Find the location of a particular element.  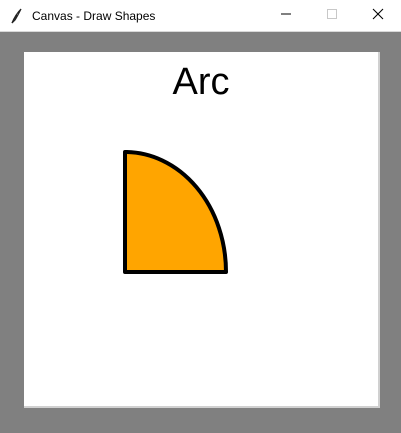

maximize-button is located at coordinates (332, 16).